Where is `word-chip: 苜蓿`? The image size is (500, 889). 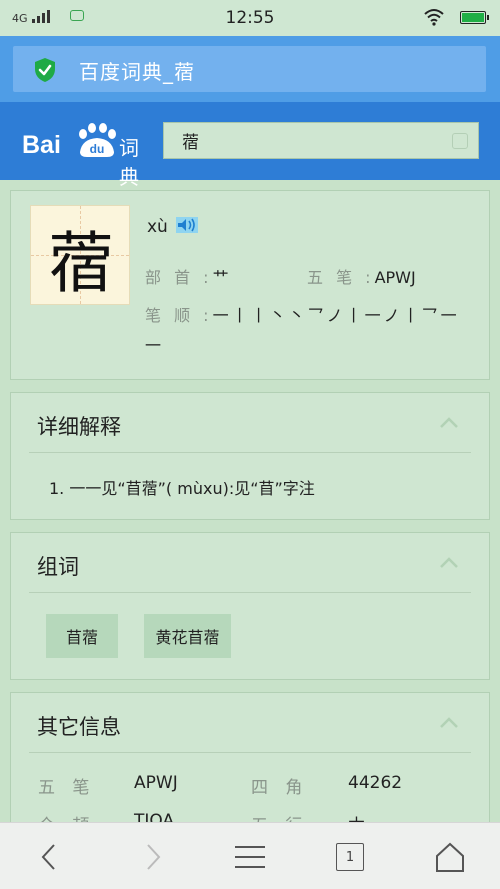 word-chip: 苜蓿 is located at coordinates (82, 636).